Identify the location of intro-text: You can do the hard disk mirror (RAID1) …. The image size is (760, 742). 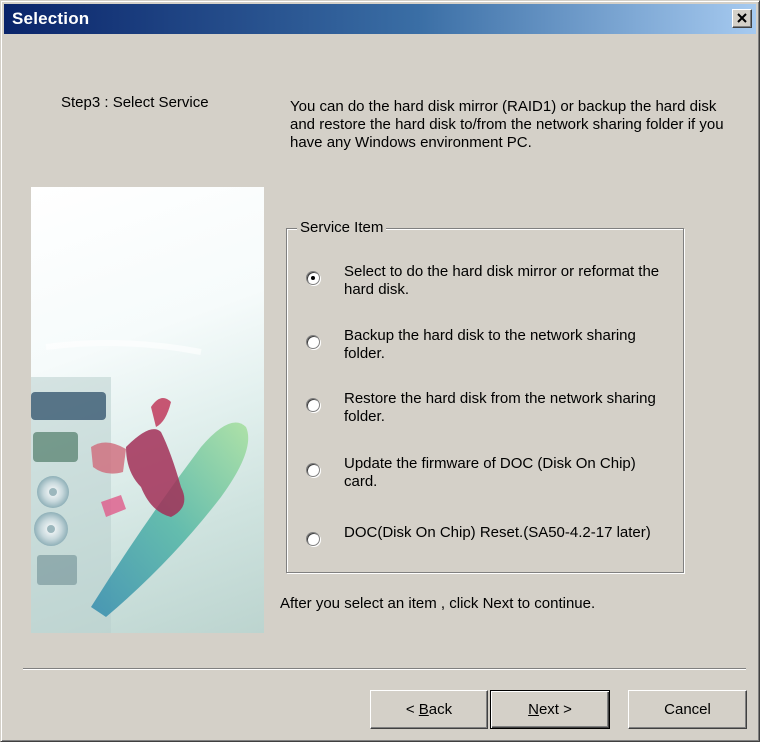
(507, 124).